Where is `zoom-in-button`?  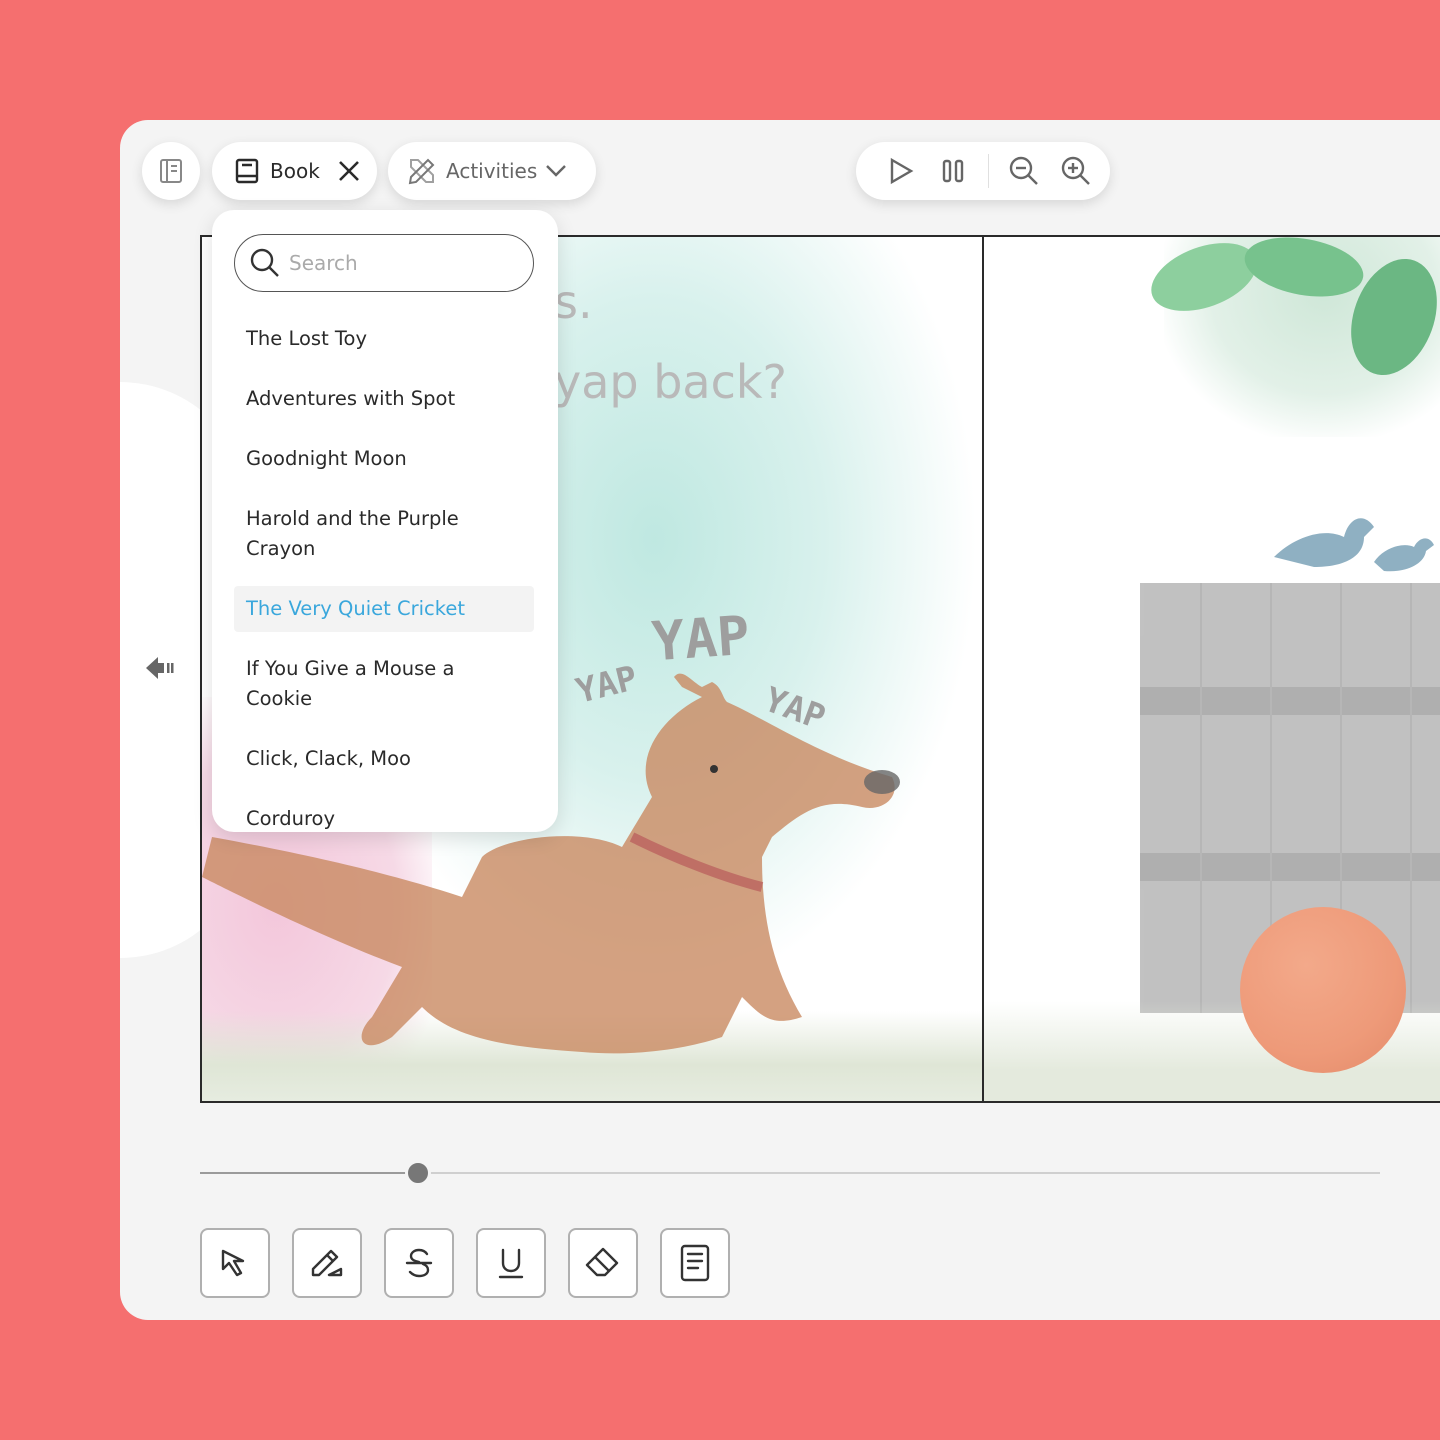 zoom-in-button is located at coordinates (1076, 171).